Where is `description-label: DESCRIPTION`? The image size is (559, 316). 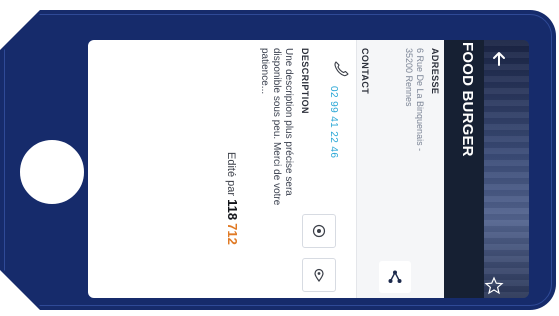
description-label: DESCRIPTION is located at coordinates (305, 81).